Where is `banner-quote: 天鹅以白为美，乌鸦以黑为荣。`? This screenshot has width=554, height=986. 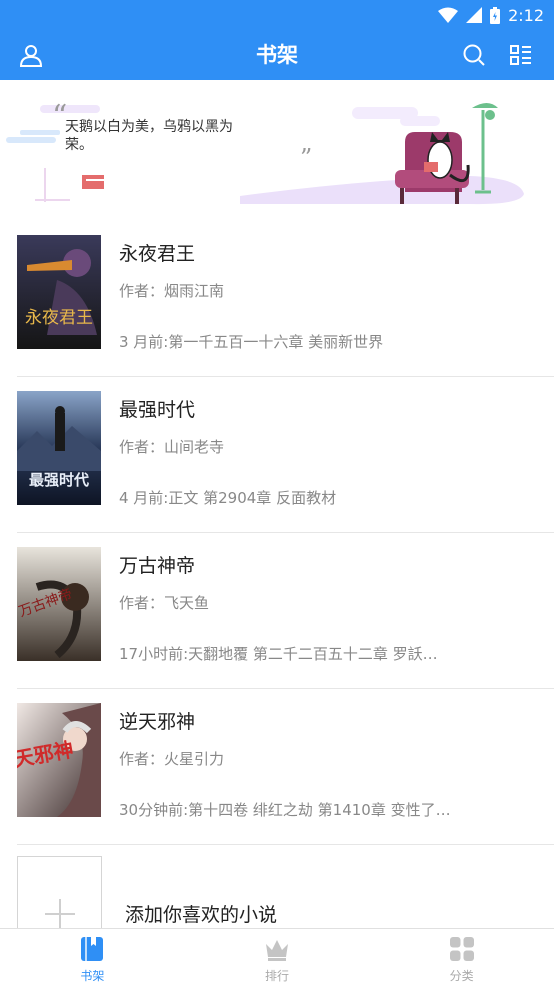
banner-quote: 天鹅以白为美，乌鸦以黑为荣。 is located at coordinates (149, 136).